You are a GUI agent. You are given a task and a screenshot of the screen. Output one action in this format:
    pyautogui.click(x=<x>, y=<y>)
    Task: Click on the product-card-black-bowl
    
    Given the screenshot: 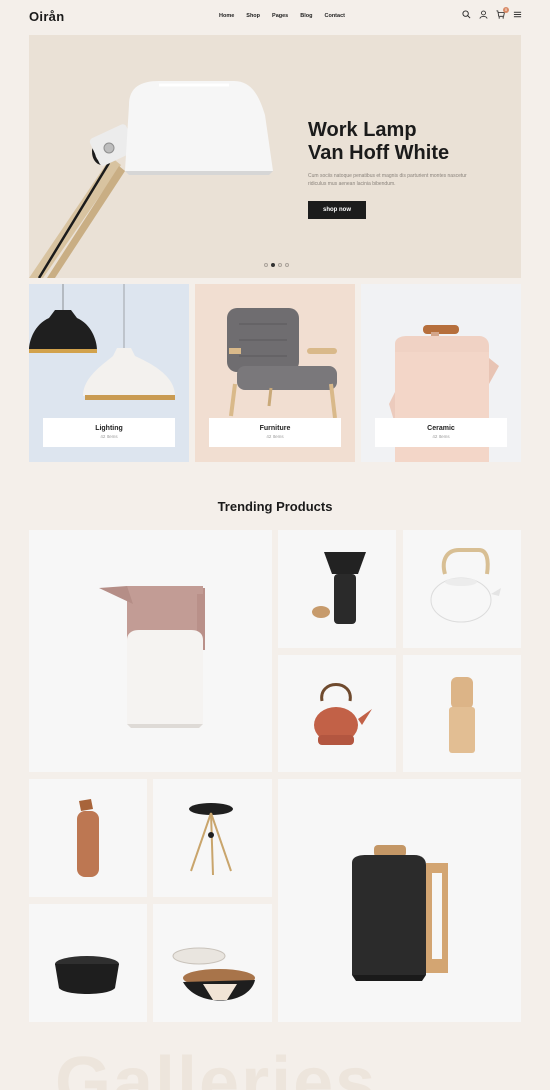 What is the action you would take?
    pyautogui.click(x=88, y=963)
    